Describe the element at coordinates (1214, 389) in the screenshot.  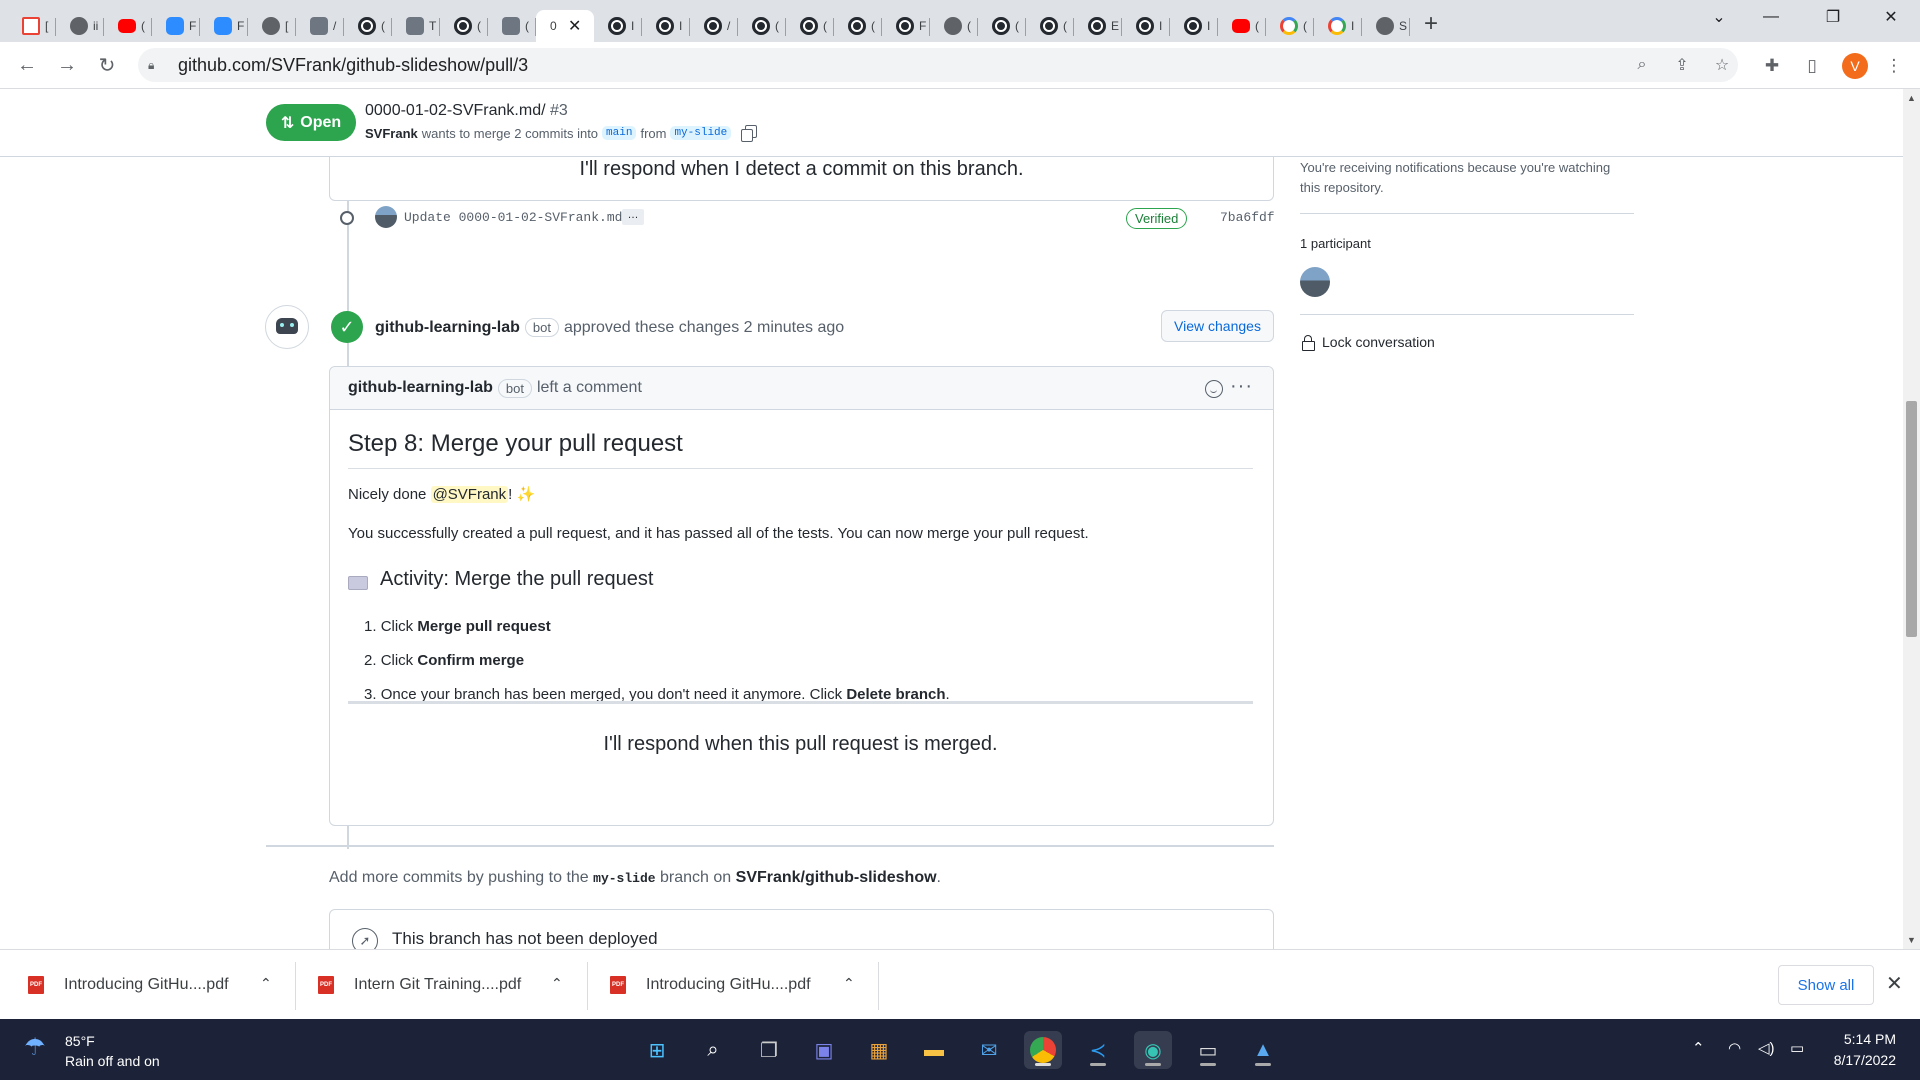
I see `add-reaction-icon` at that location.